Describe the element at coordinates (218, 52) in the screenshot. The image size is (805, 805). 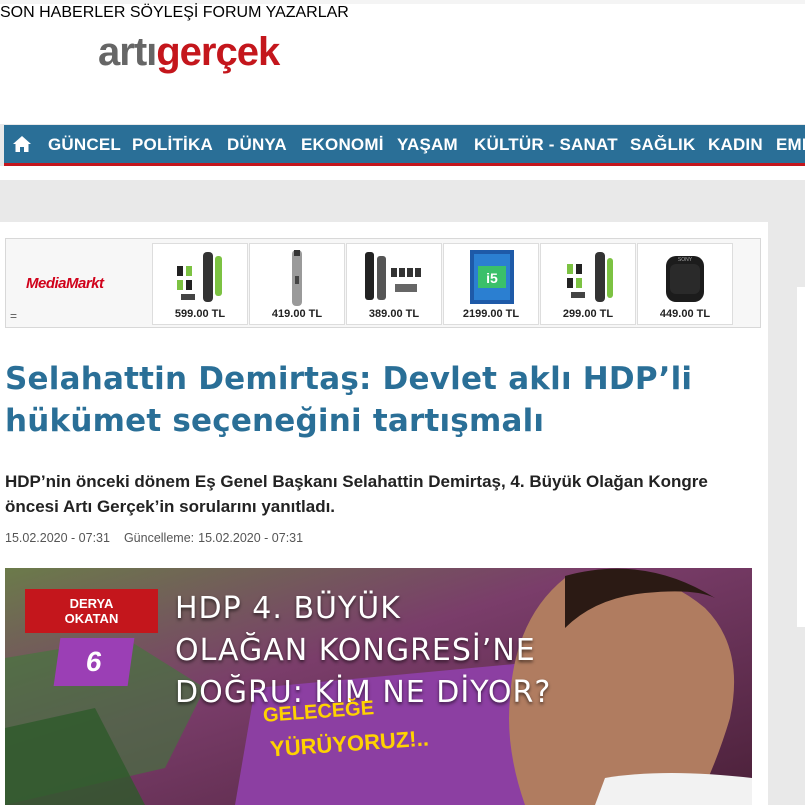
I see `logo-part-2: gerçek` at that location.